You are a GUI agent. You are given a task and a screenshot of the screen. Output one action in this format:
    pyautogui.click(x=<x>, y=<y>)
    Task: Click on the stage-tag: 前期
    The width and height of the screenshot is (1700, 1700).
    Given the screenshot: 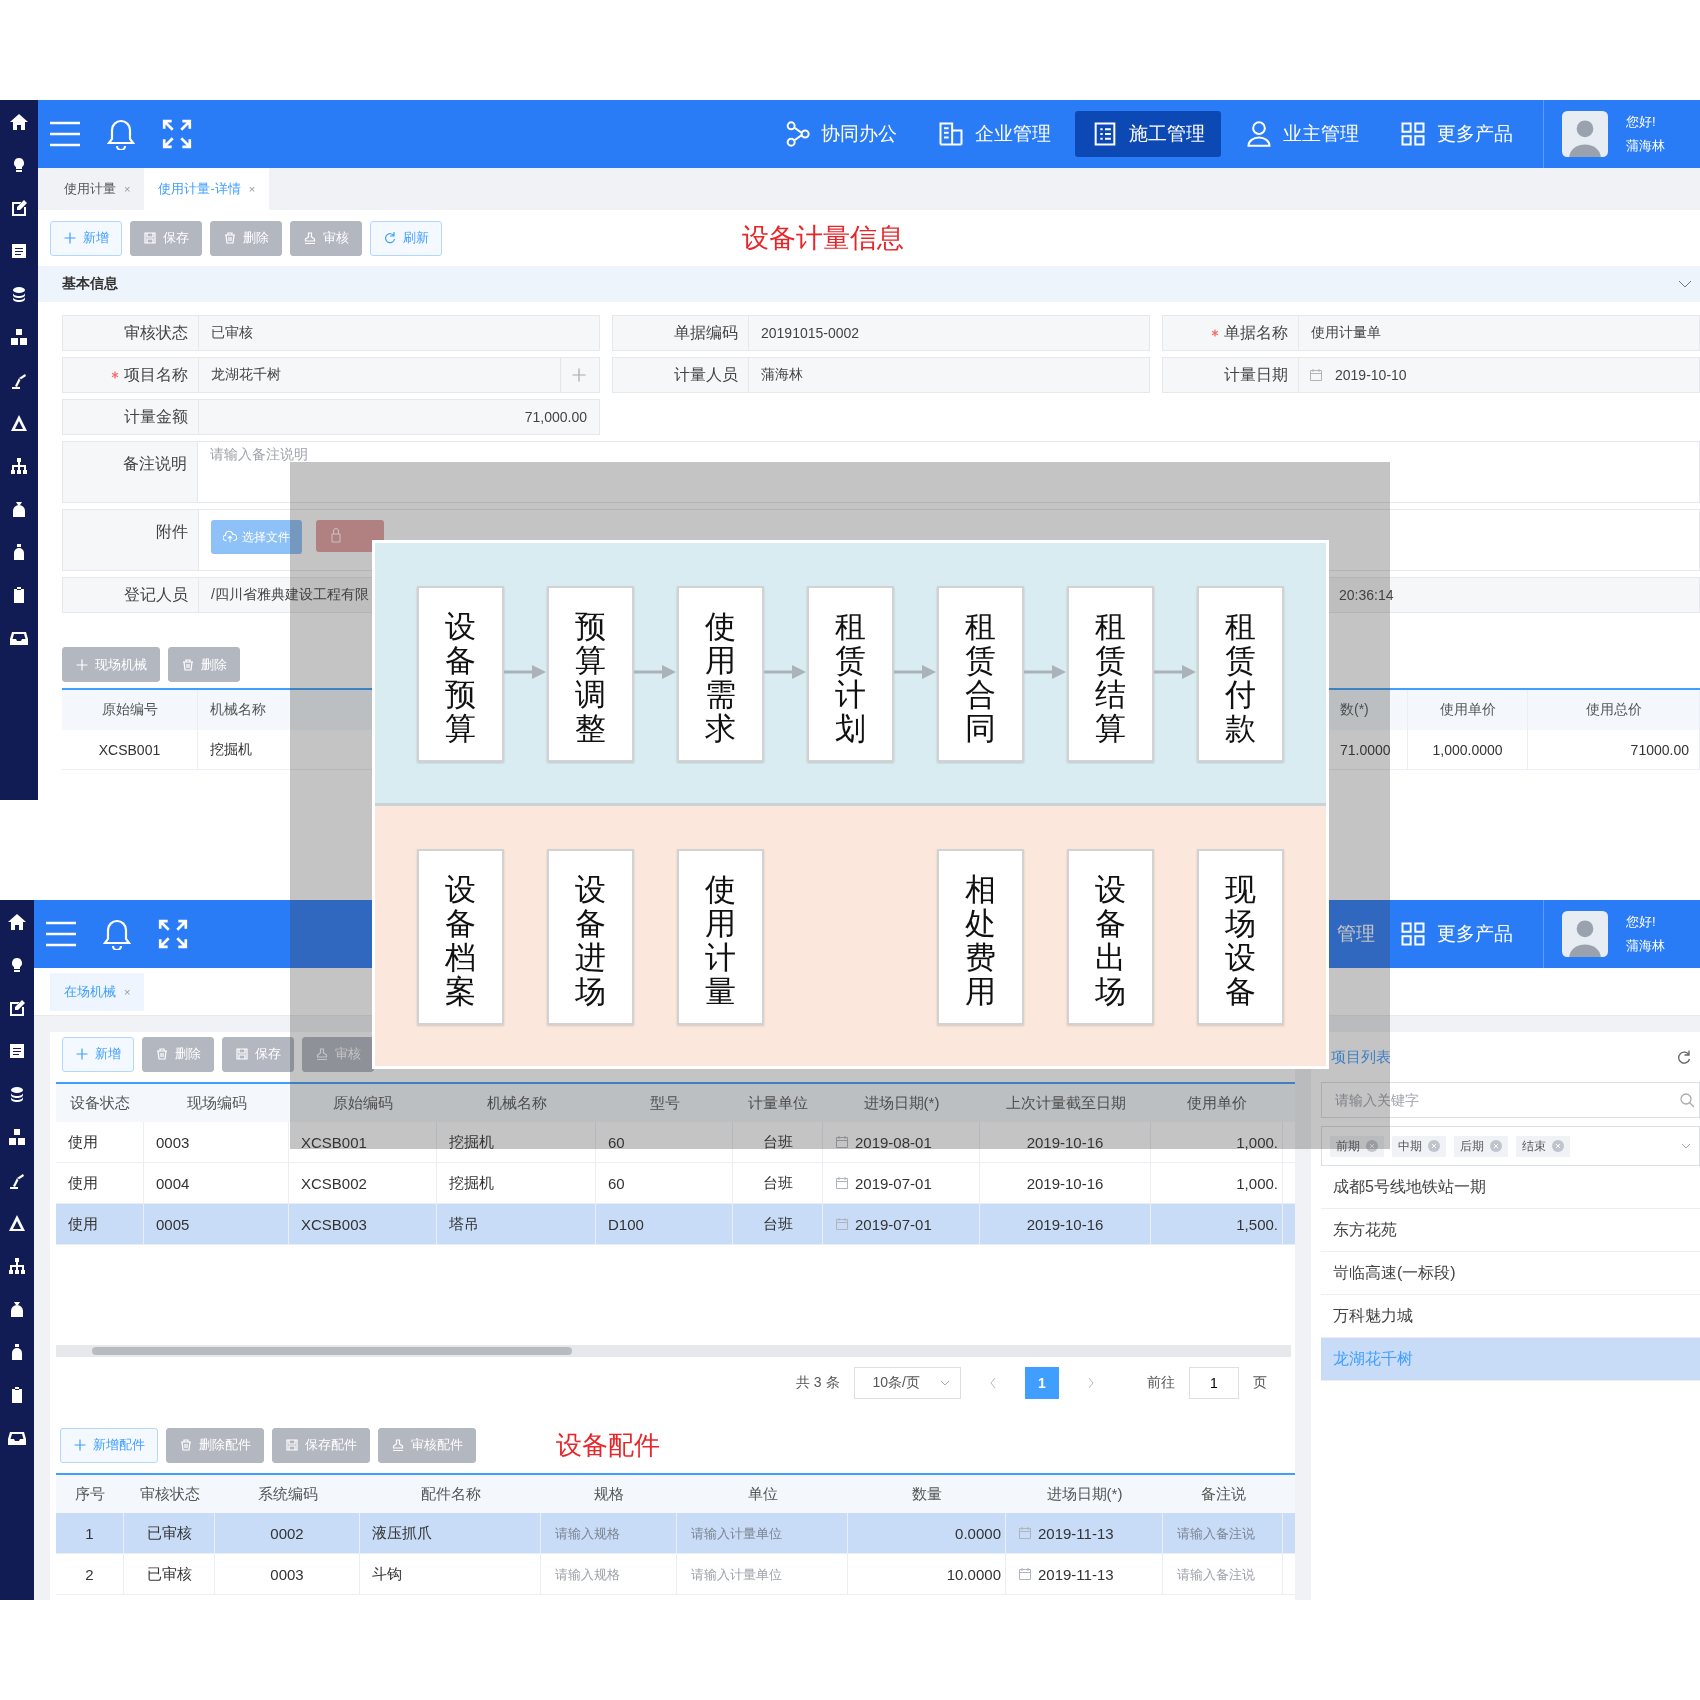 What is the action you would take?
    pyautogui.click(x=1357, y=1146)
    